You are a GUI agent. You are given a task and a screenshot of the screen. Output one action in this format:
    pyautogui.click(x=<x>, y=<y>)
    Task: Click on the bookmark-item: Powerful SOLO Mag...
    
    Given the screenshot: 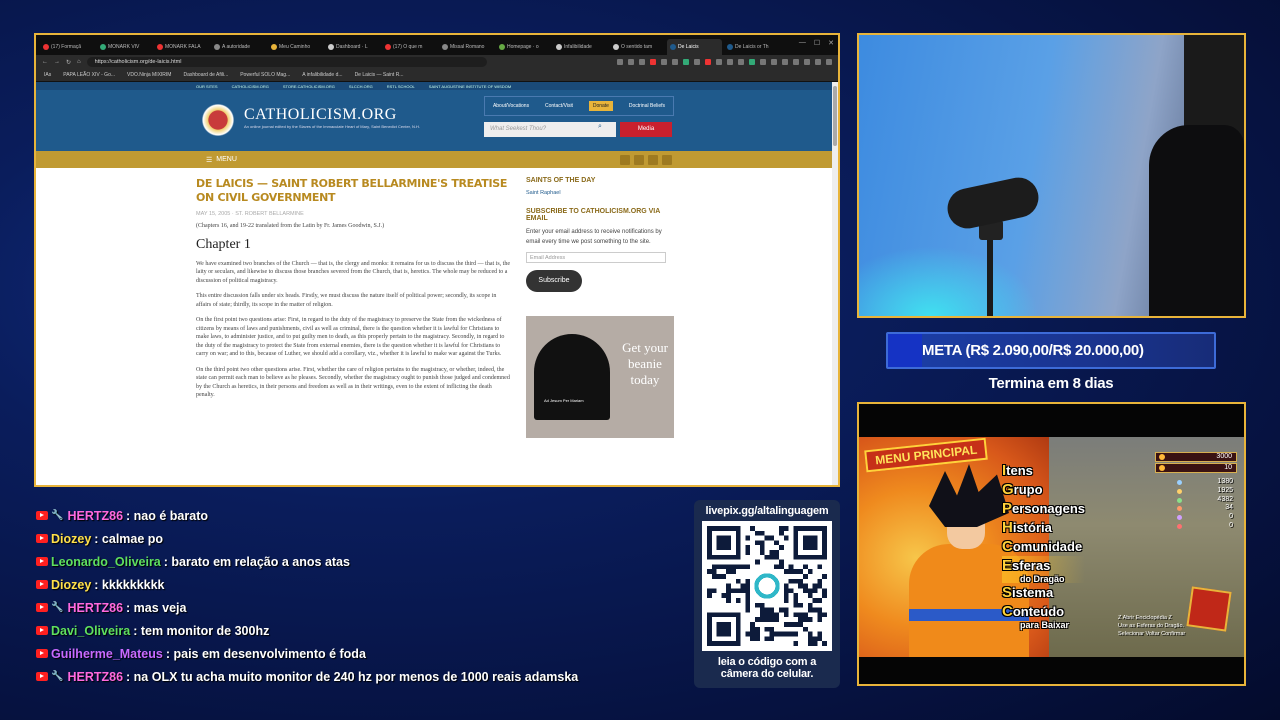 What is the action you would take?
    pyautogui.click(x=265, y=75)
    